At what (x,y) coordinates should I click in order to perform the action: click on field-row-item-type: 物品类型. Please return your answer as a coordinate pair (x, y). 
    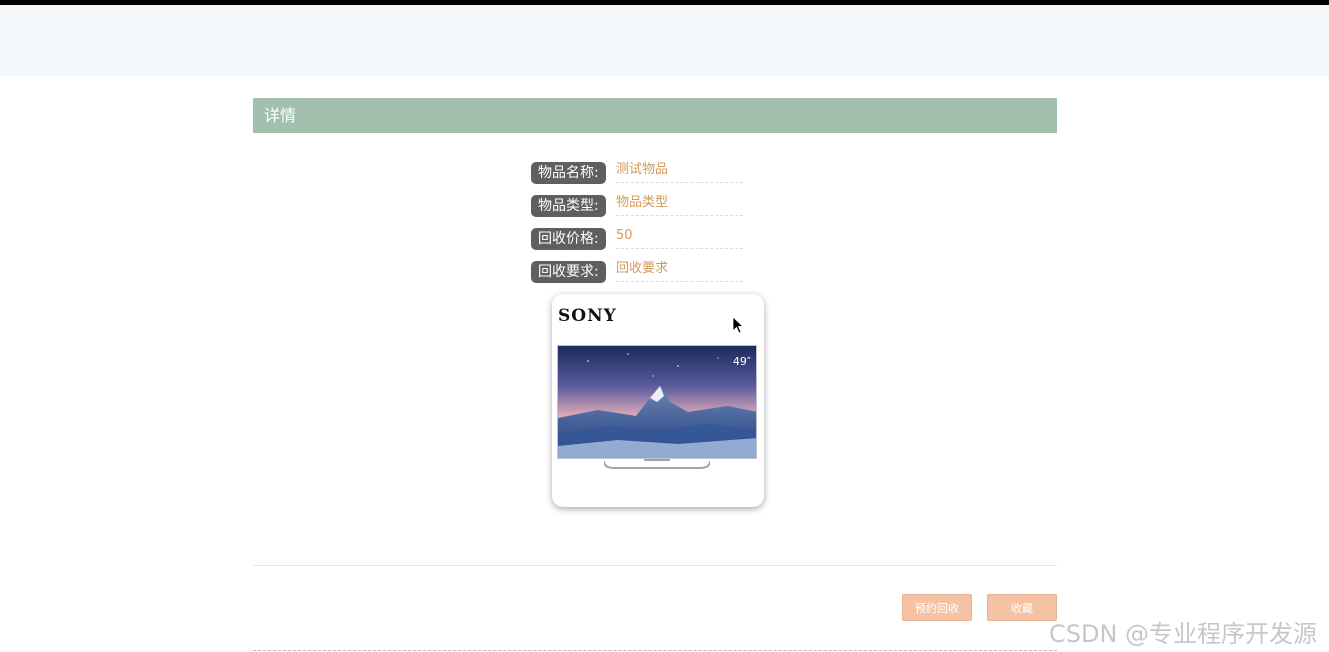
    Looking at the image, I should click on (651, 206).